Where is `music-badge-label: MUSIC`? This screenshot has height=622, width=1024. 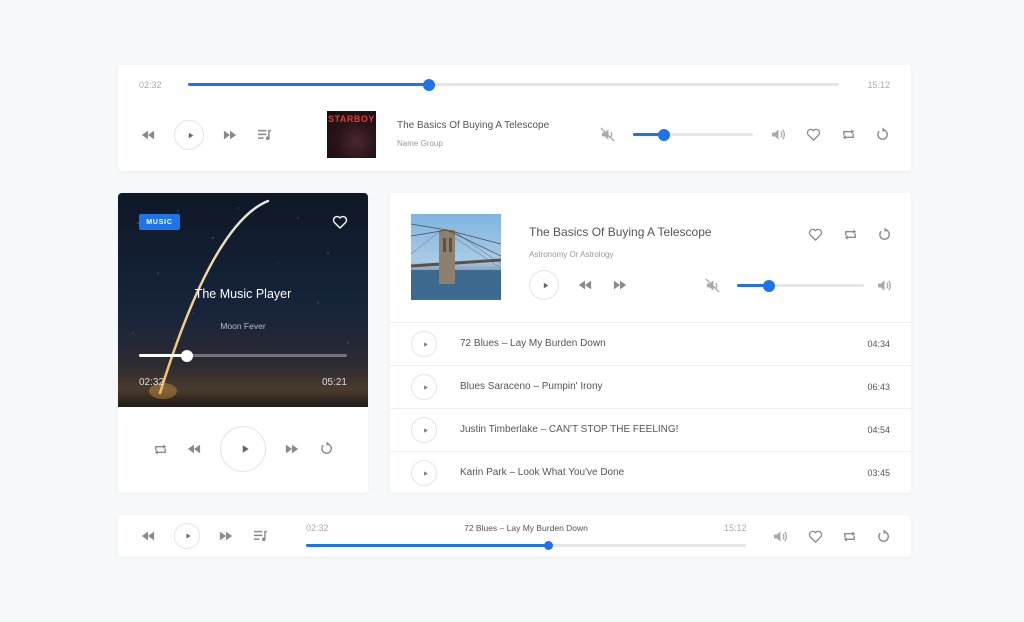 music-badge-label: MUSIC is located at coordinates (159, 222).